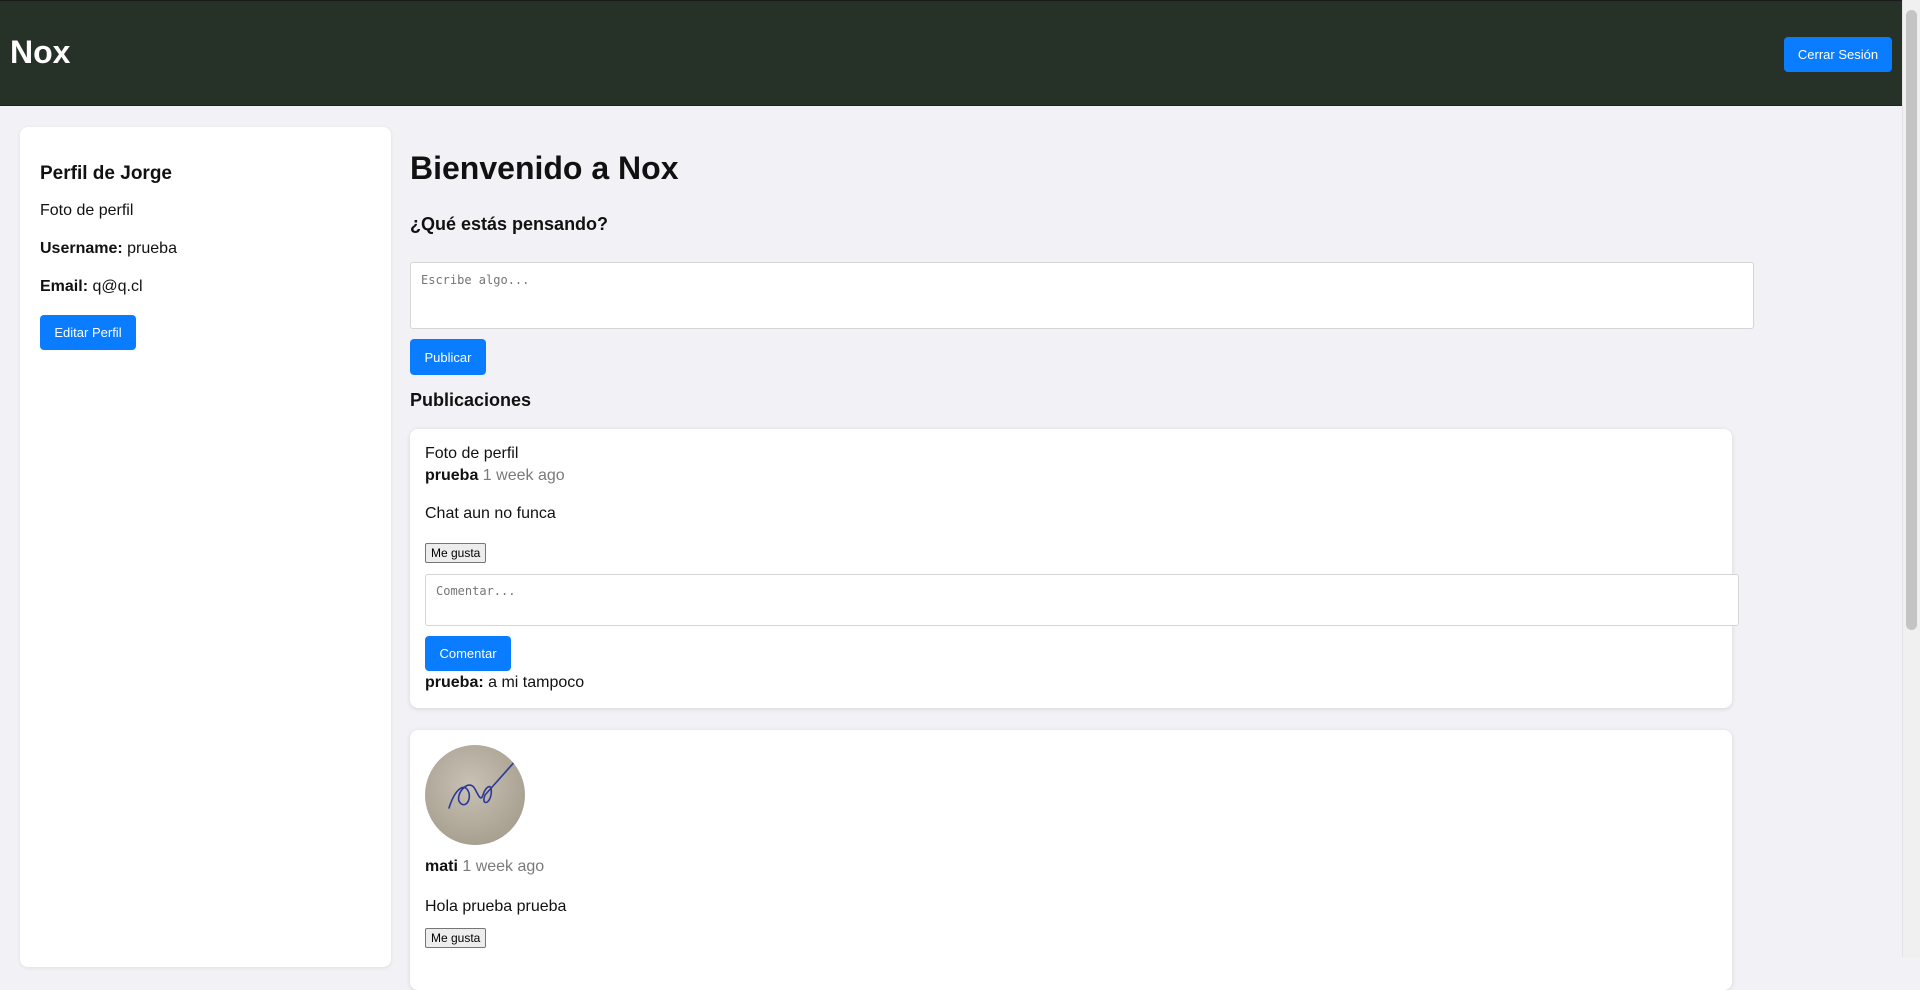  What do you see at coordinates (1082, 600) in the screenshot?
I see `comment-input` at bounding box center [1082, 600].